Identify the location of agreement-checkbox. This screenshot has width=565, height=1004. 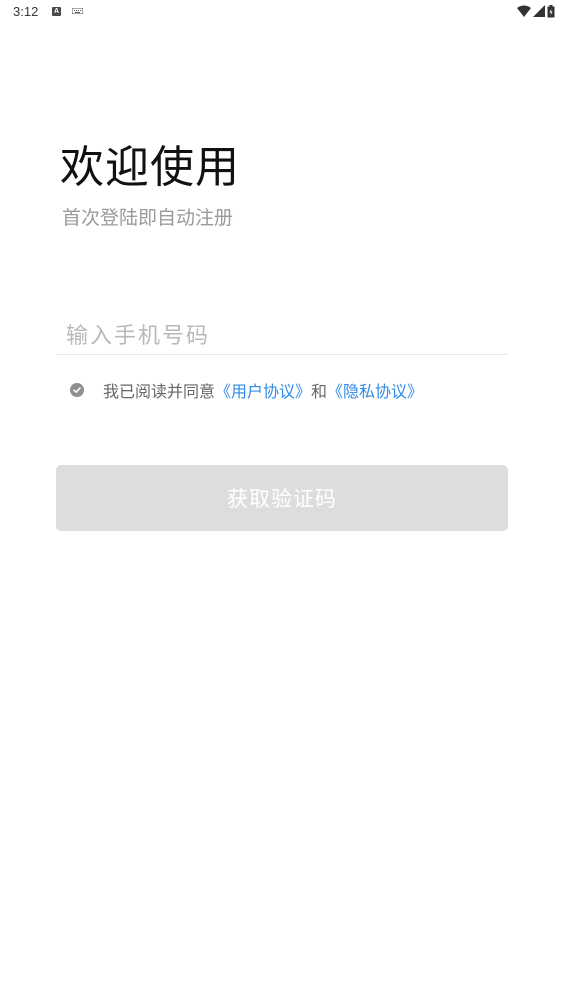
(77, 390).